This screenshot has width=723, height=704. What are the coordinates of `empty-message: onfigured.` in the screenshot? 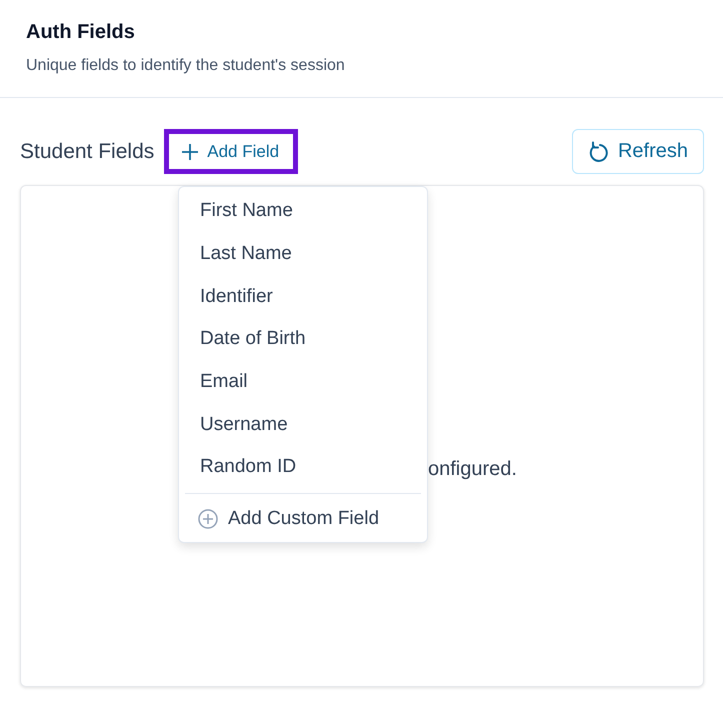 It's located at (472, 469).